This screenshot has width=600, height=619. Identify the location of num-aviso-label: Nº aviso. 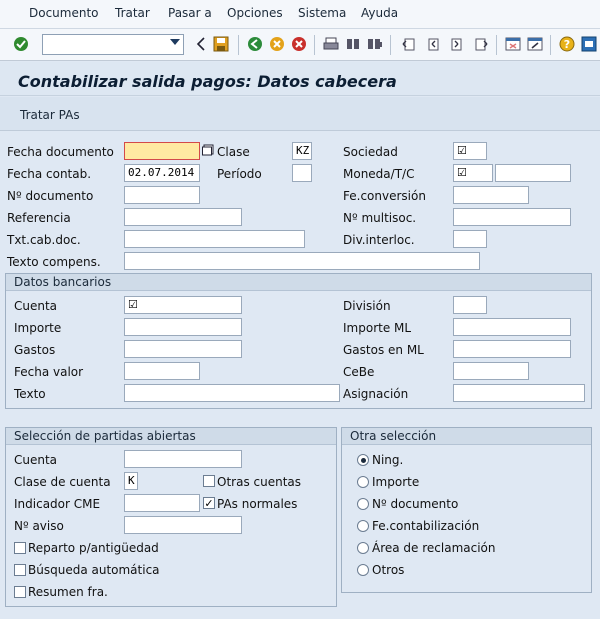
(39, 526).